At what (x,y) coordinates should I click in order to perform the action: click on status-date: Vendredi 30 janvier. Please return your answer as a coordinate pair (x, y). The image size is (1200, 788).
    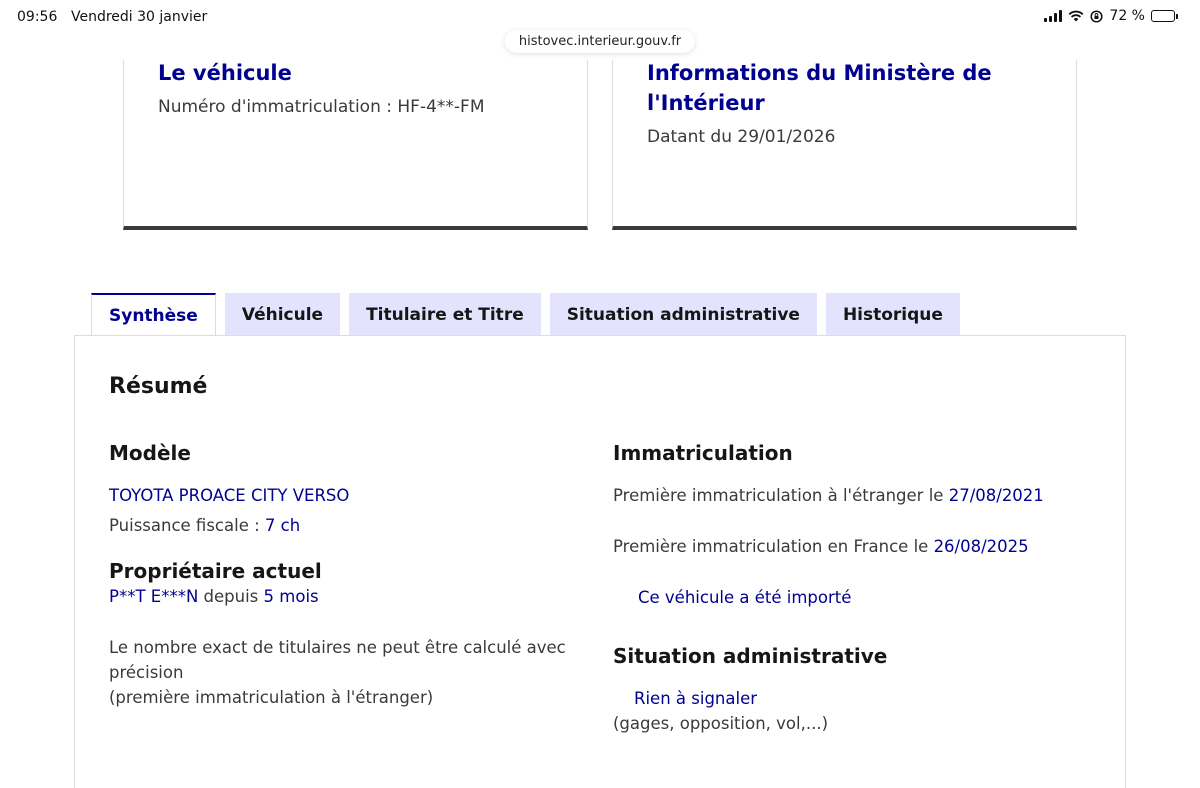
    Looking at the image, I should click on (139, 17).